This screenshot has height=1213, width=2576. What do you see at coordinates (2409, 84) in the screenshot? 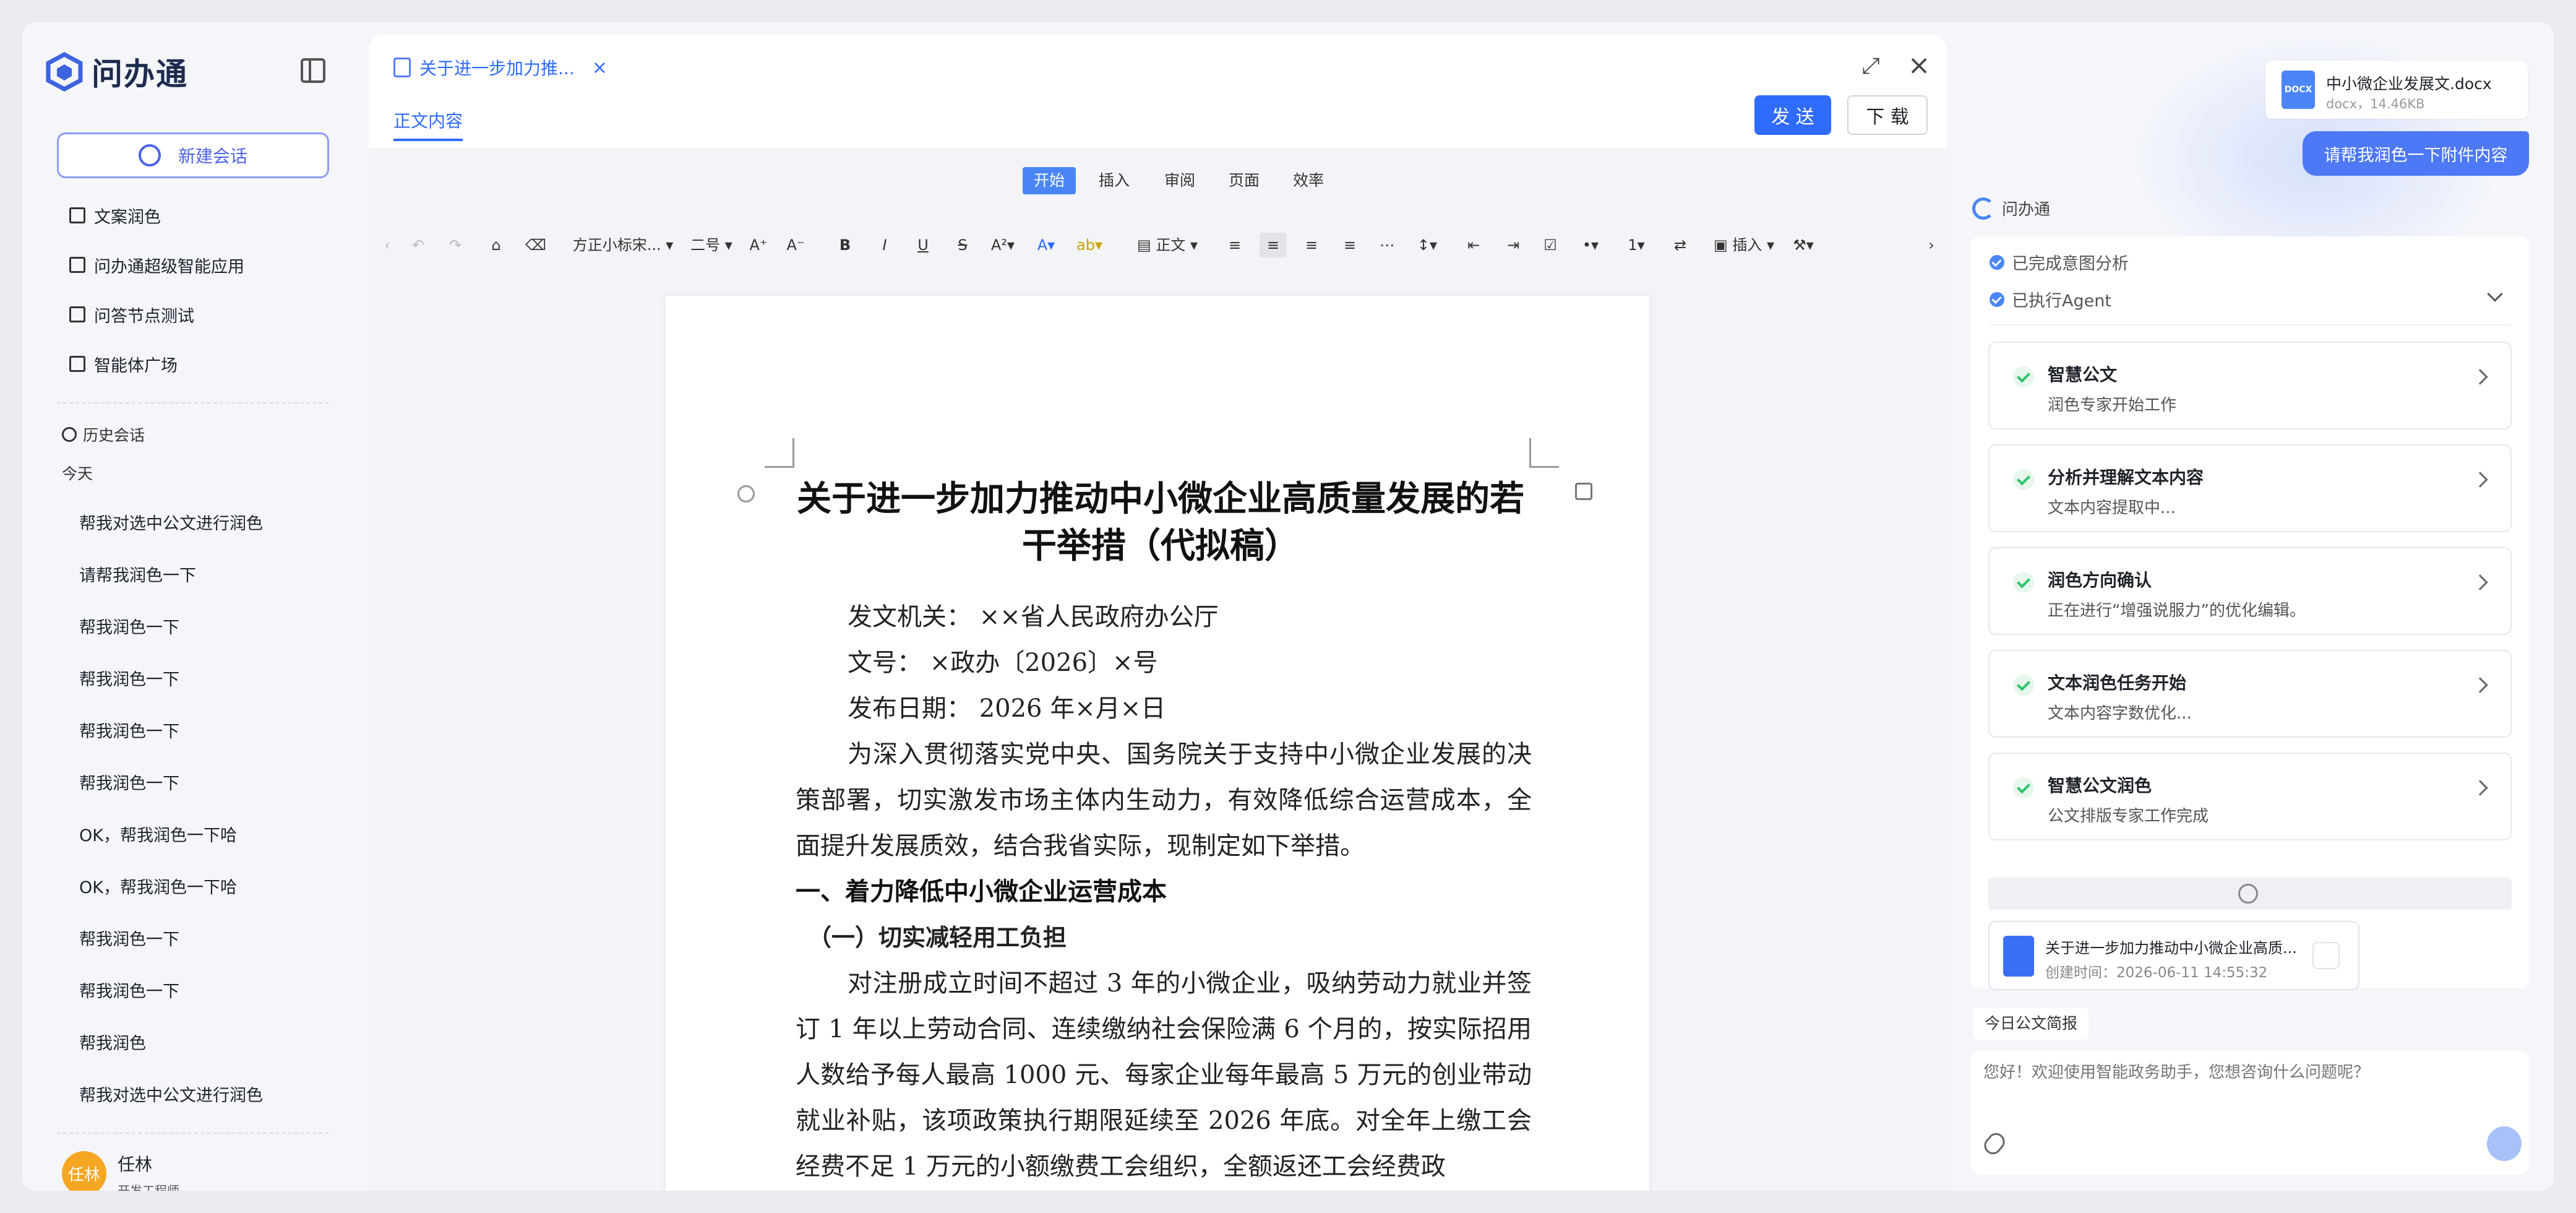
I see `file-name: 中小微企业发展文.docx` at bounding box center [2409, 84].